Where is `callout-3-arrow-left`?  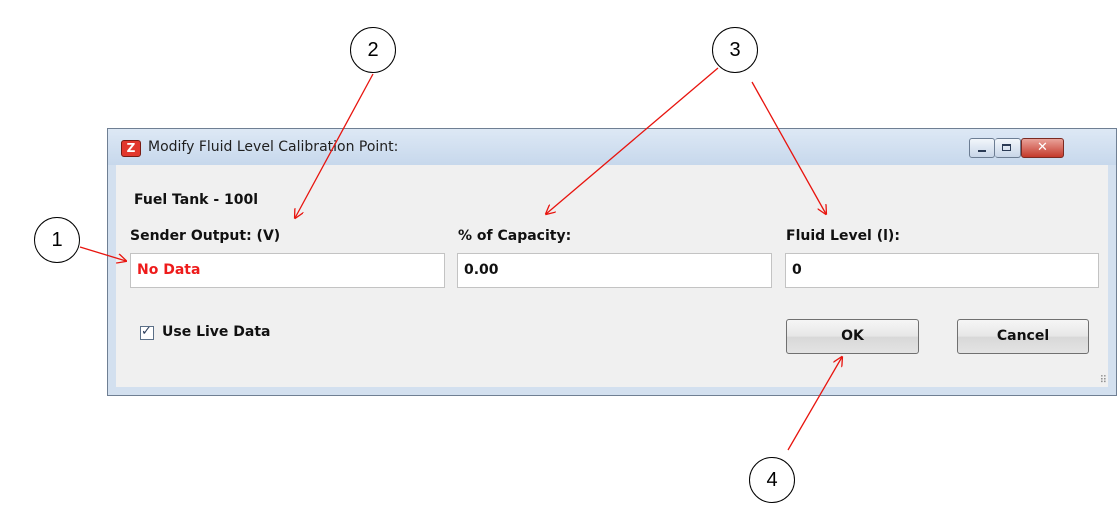 callout-3-arrow-left is located at coordinates (632, 140).